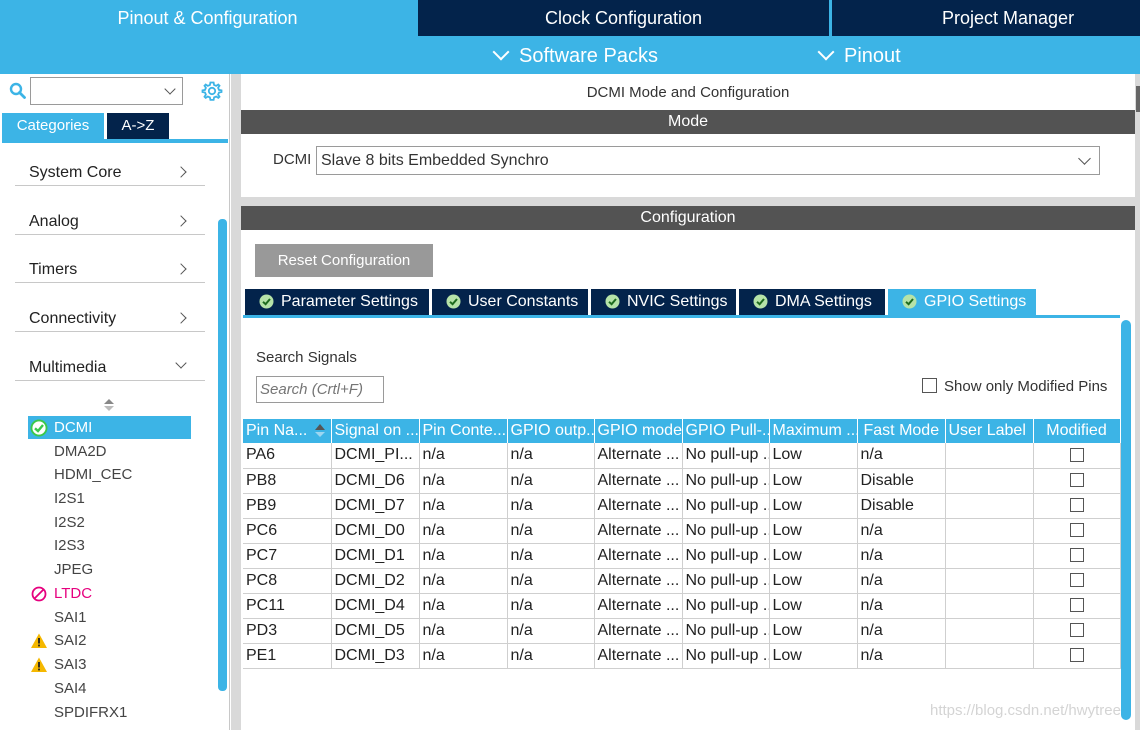 The height and width of the screenshot is (730, 1140). Describe the element at coordinates (375, 606) in the screenshot. I see `table-cell: DCMI_D4` at that location.